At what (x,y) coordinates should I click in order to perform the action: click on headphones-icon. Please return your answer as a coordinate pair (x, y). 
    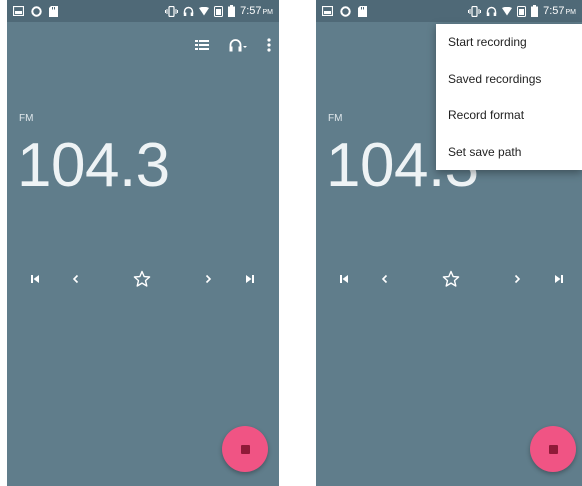
    Looking at the image, I should click on (238, 45).